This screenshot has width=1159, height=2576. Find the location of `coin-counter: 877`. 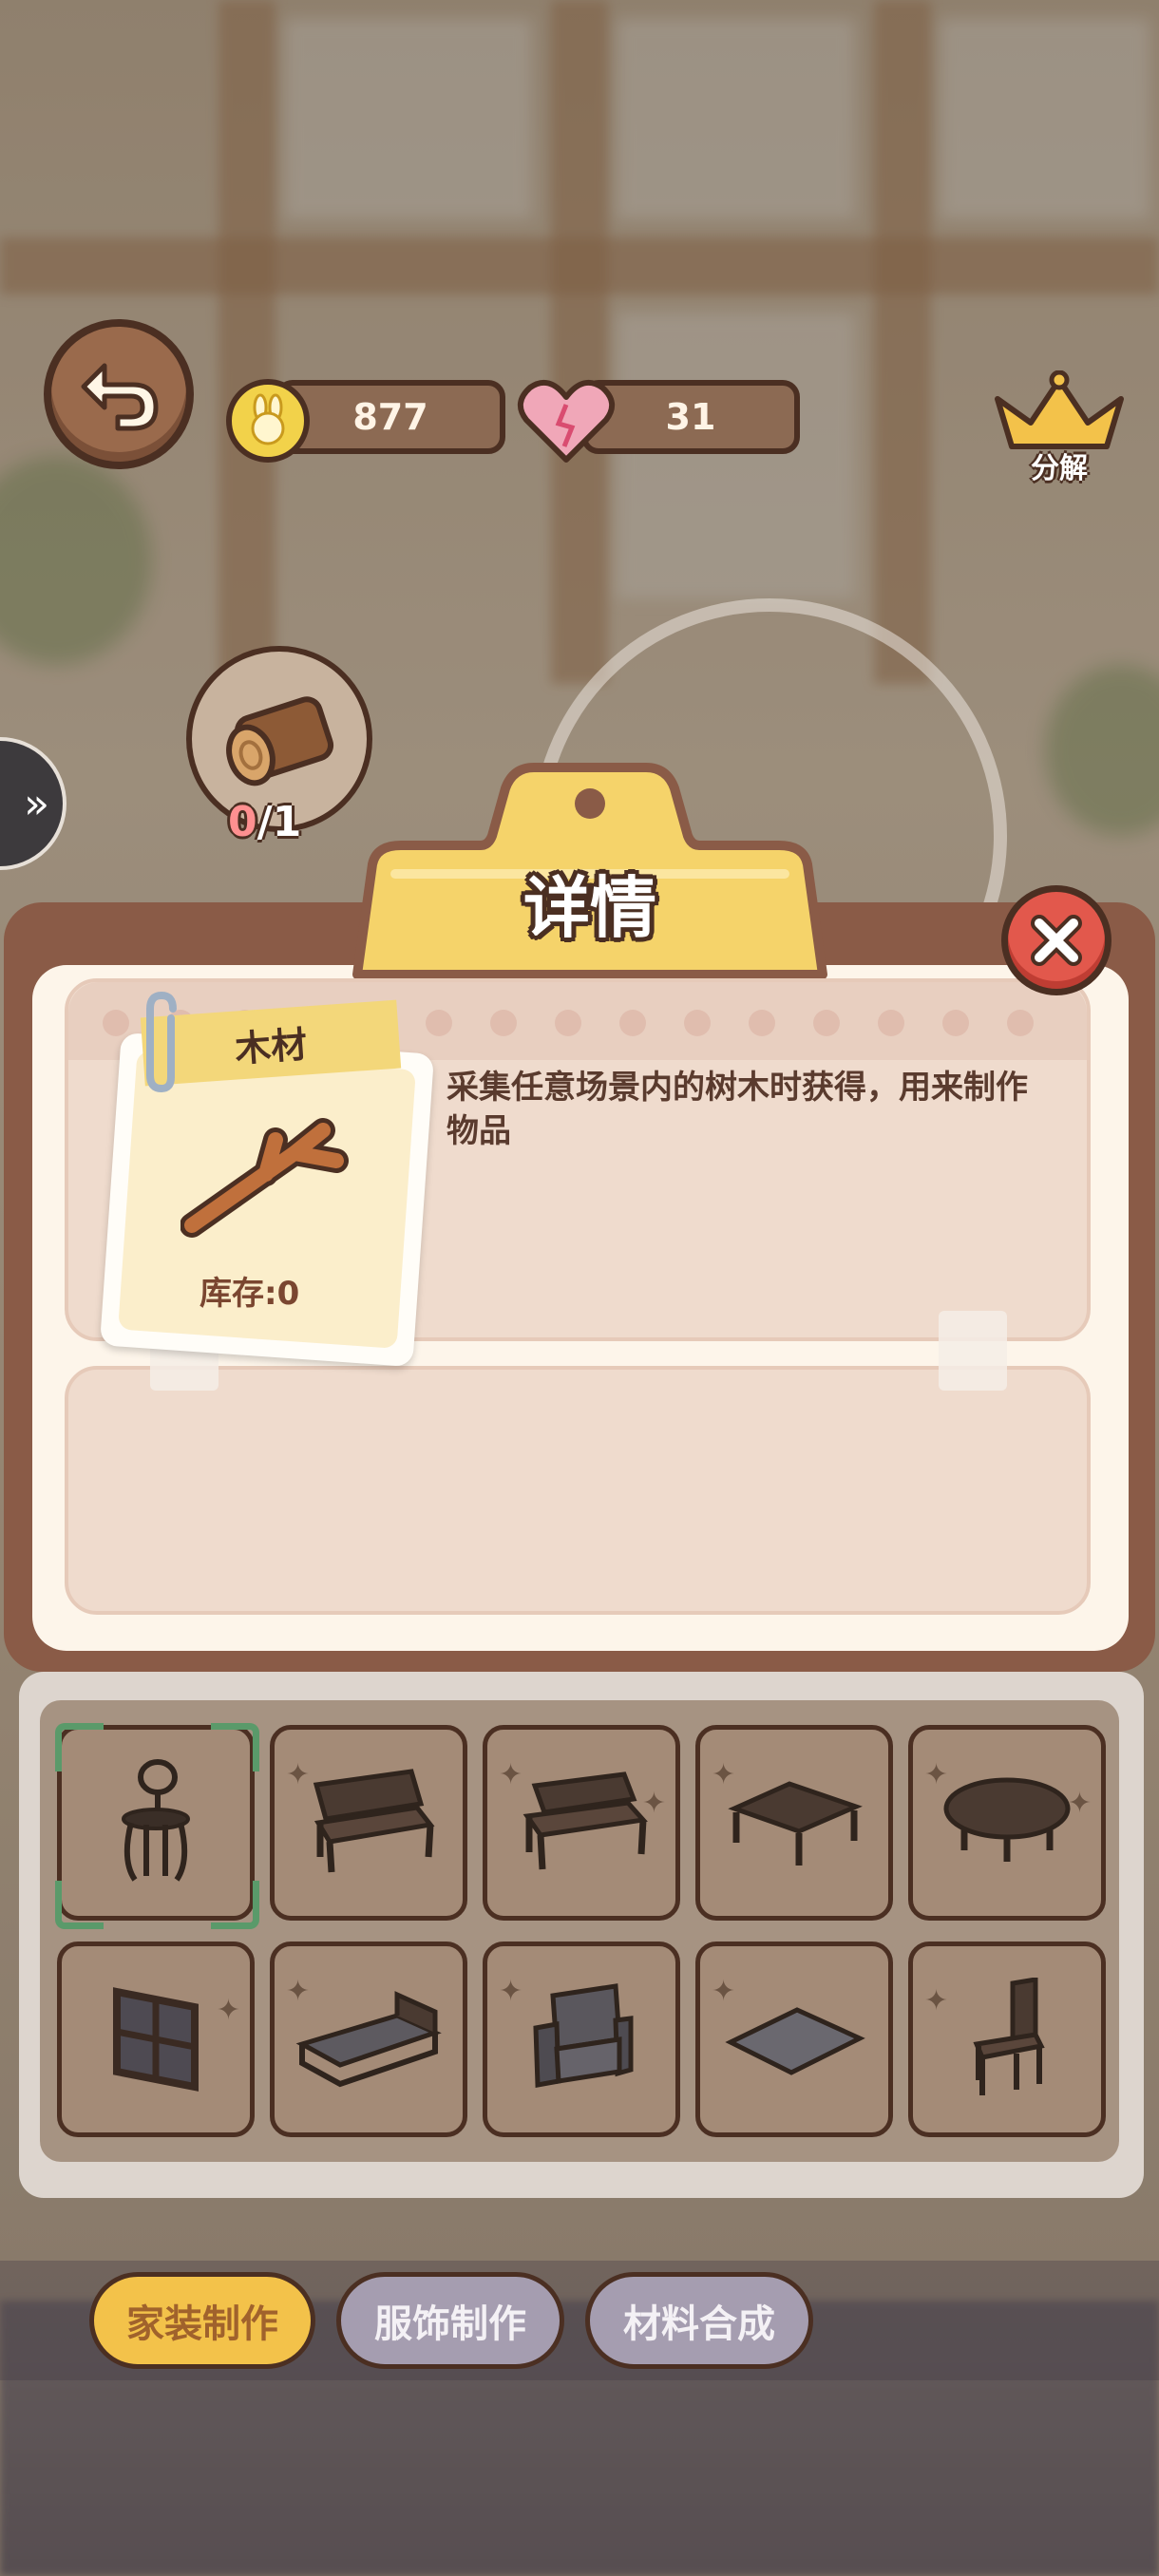

coin-counter: 877 is located at coordinates (390, 417).